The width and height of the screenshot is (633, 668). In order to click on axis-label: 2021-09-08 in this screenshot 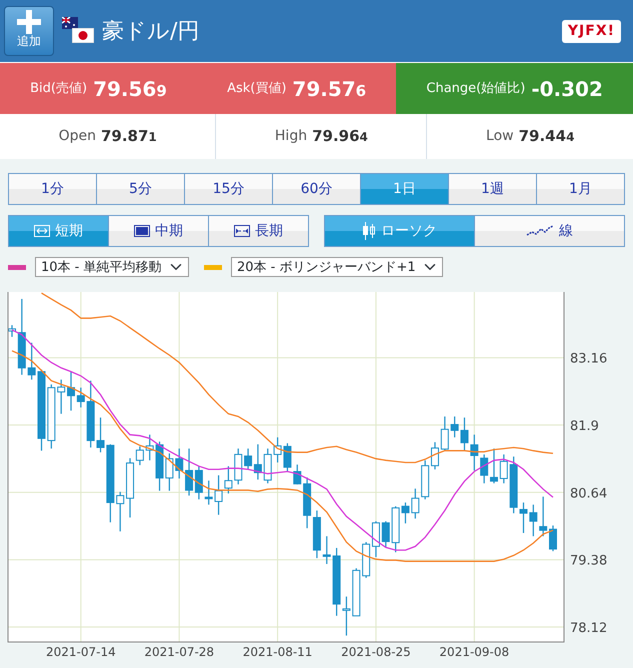, I will do `click(474, 652)`.